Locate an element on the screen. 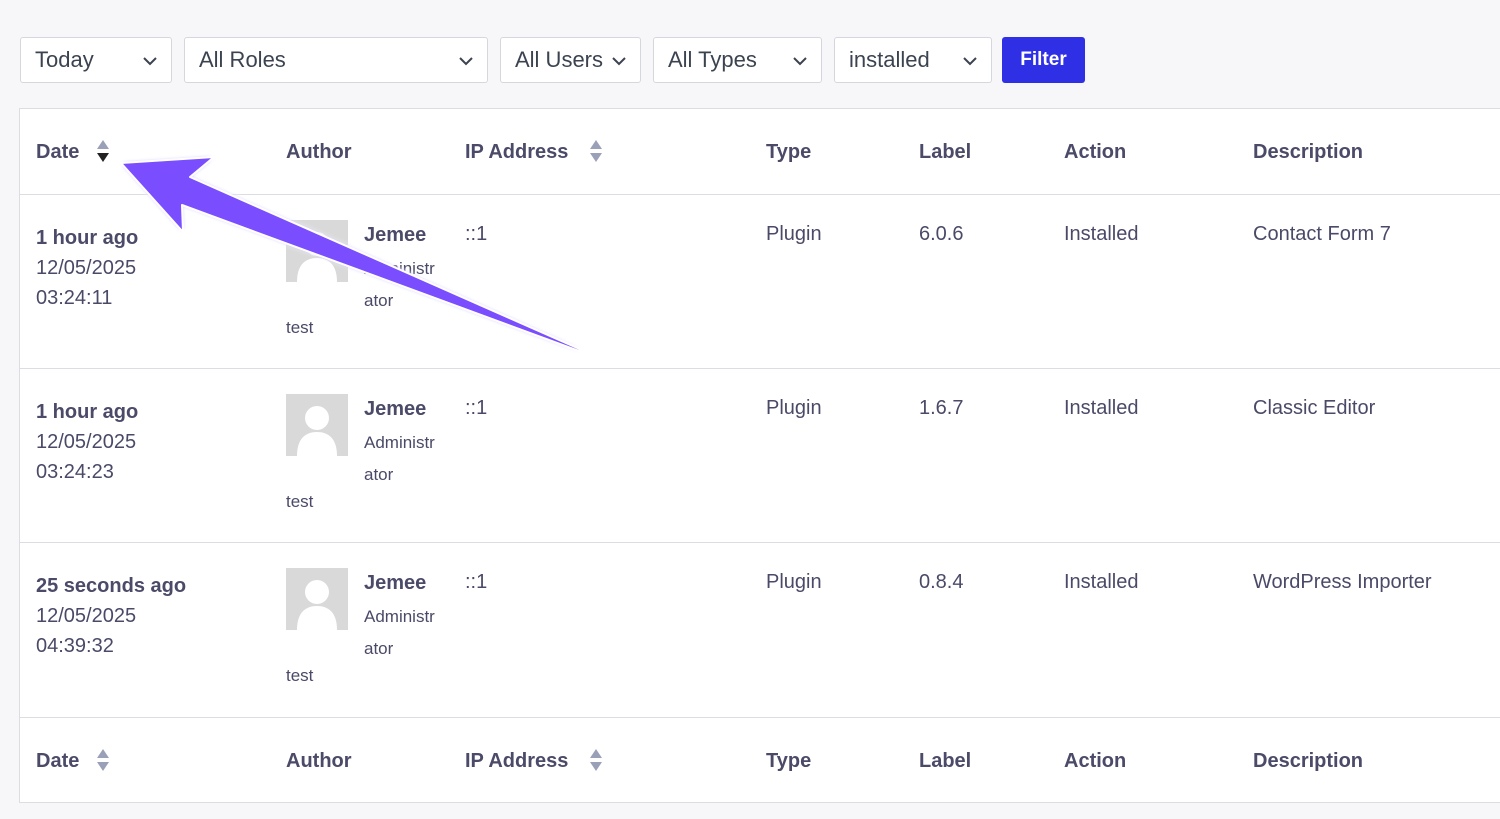 The width and height of the screenshot is (1500, 819). date-cell: 1 hour ago 12/05/2025 03:24:11 is located at coordinates (87, 268).